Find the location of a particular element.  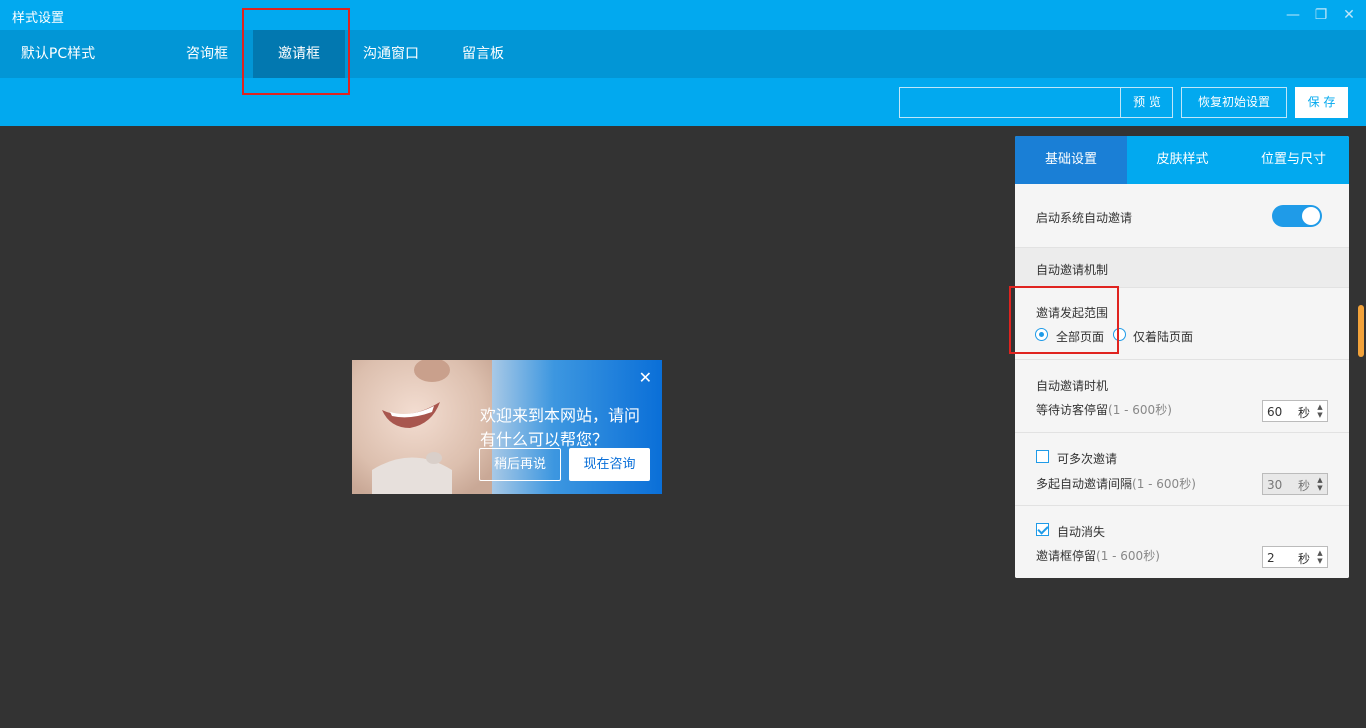

toolbar: 预 览 恢复初始设置 保 存 is located at coordinates (683, 102).